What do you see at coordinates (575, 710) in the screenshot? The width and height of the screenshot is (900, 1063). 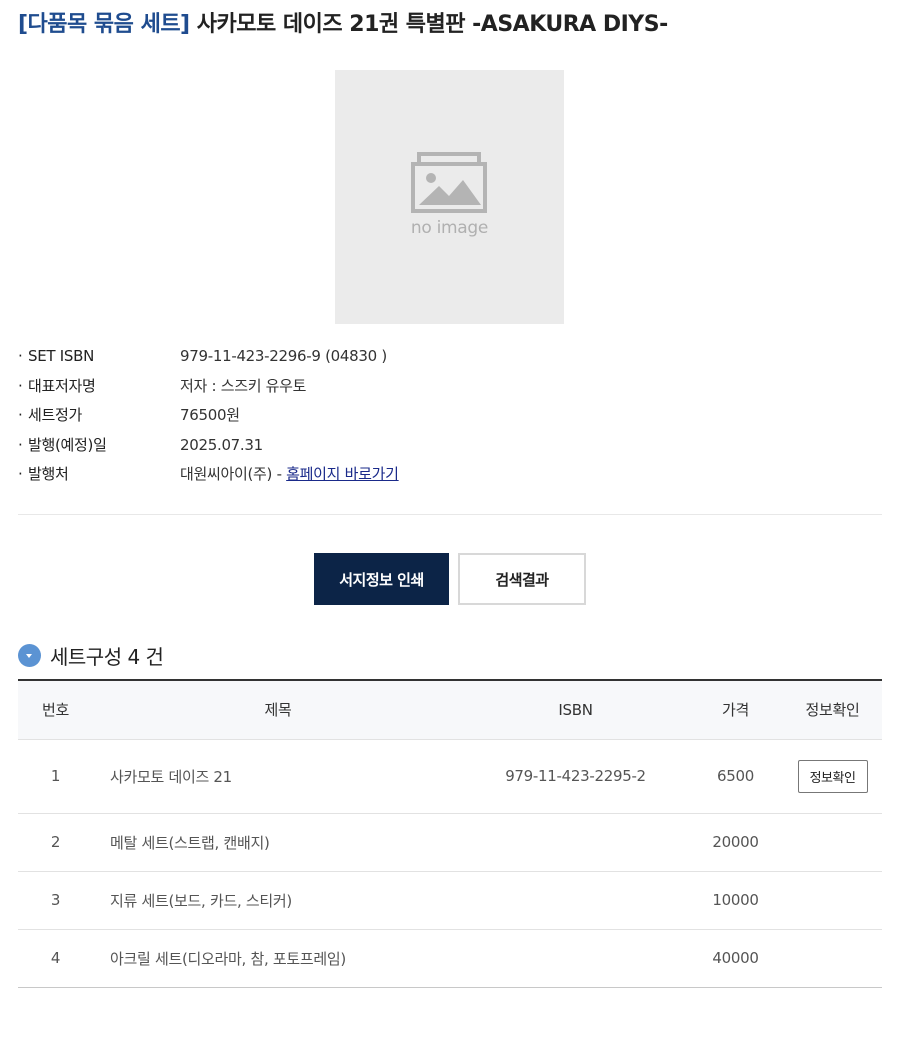 I see `column-header-isbn: ISBN` at bounding box center [575, 710].